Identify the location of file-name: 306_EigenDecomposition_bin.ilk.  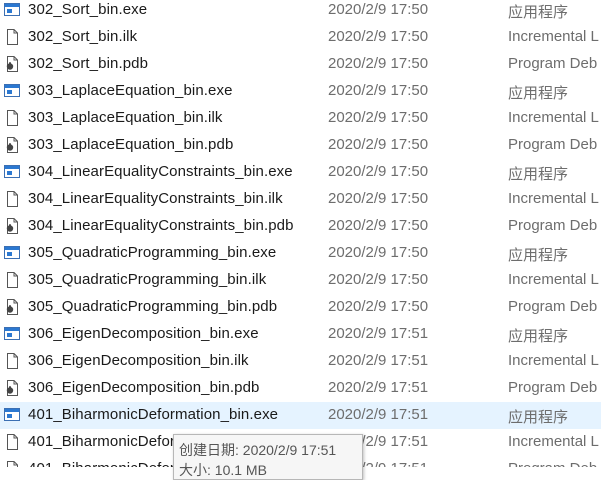
(138, 360).